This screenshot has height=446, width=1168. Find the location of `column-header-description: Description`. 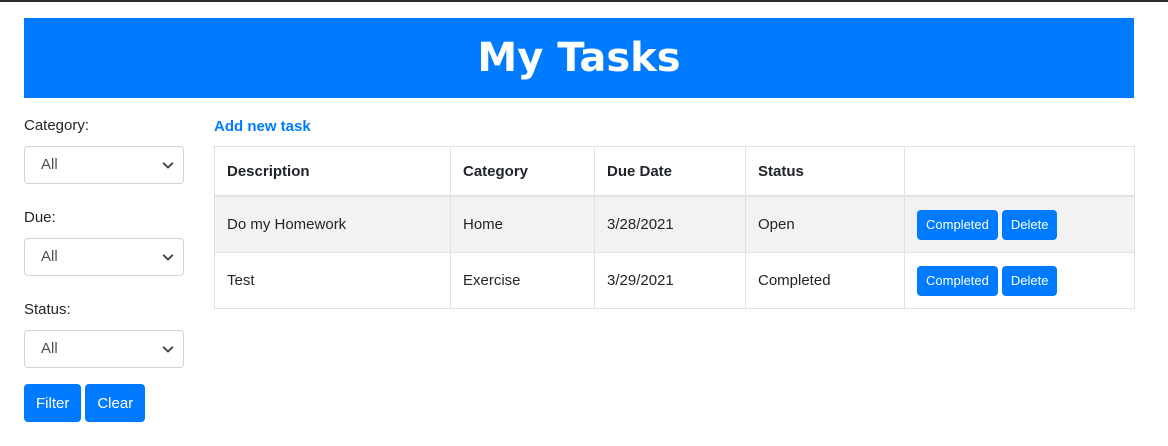

column-header-description: Description is located at coordinates (332, 171).